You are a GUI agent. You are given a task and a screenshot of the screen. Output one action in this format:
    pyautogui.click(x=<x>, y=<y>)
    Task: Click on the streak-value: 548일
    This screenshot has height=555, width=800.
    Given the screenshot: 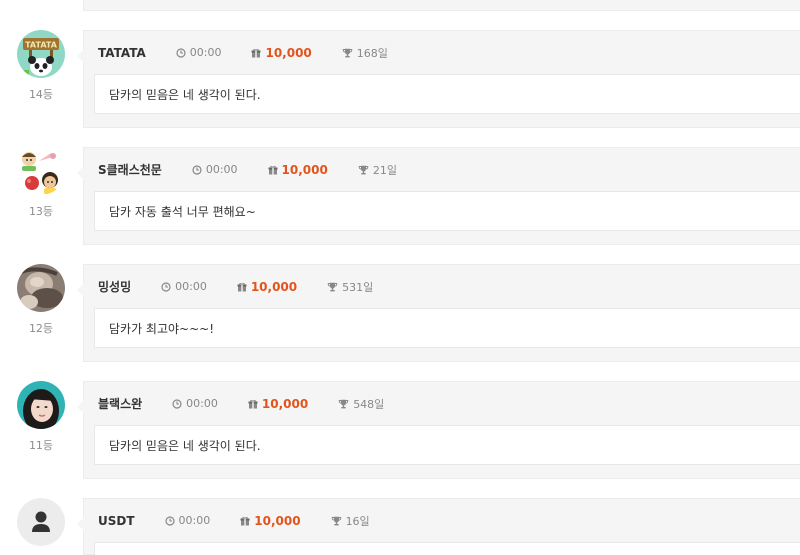 What is the action you would take?
    pyautogui.click(x=369, y=404)
    